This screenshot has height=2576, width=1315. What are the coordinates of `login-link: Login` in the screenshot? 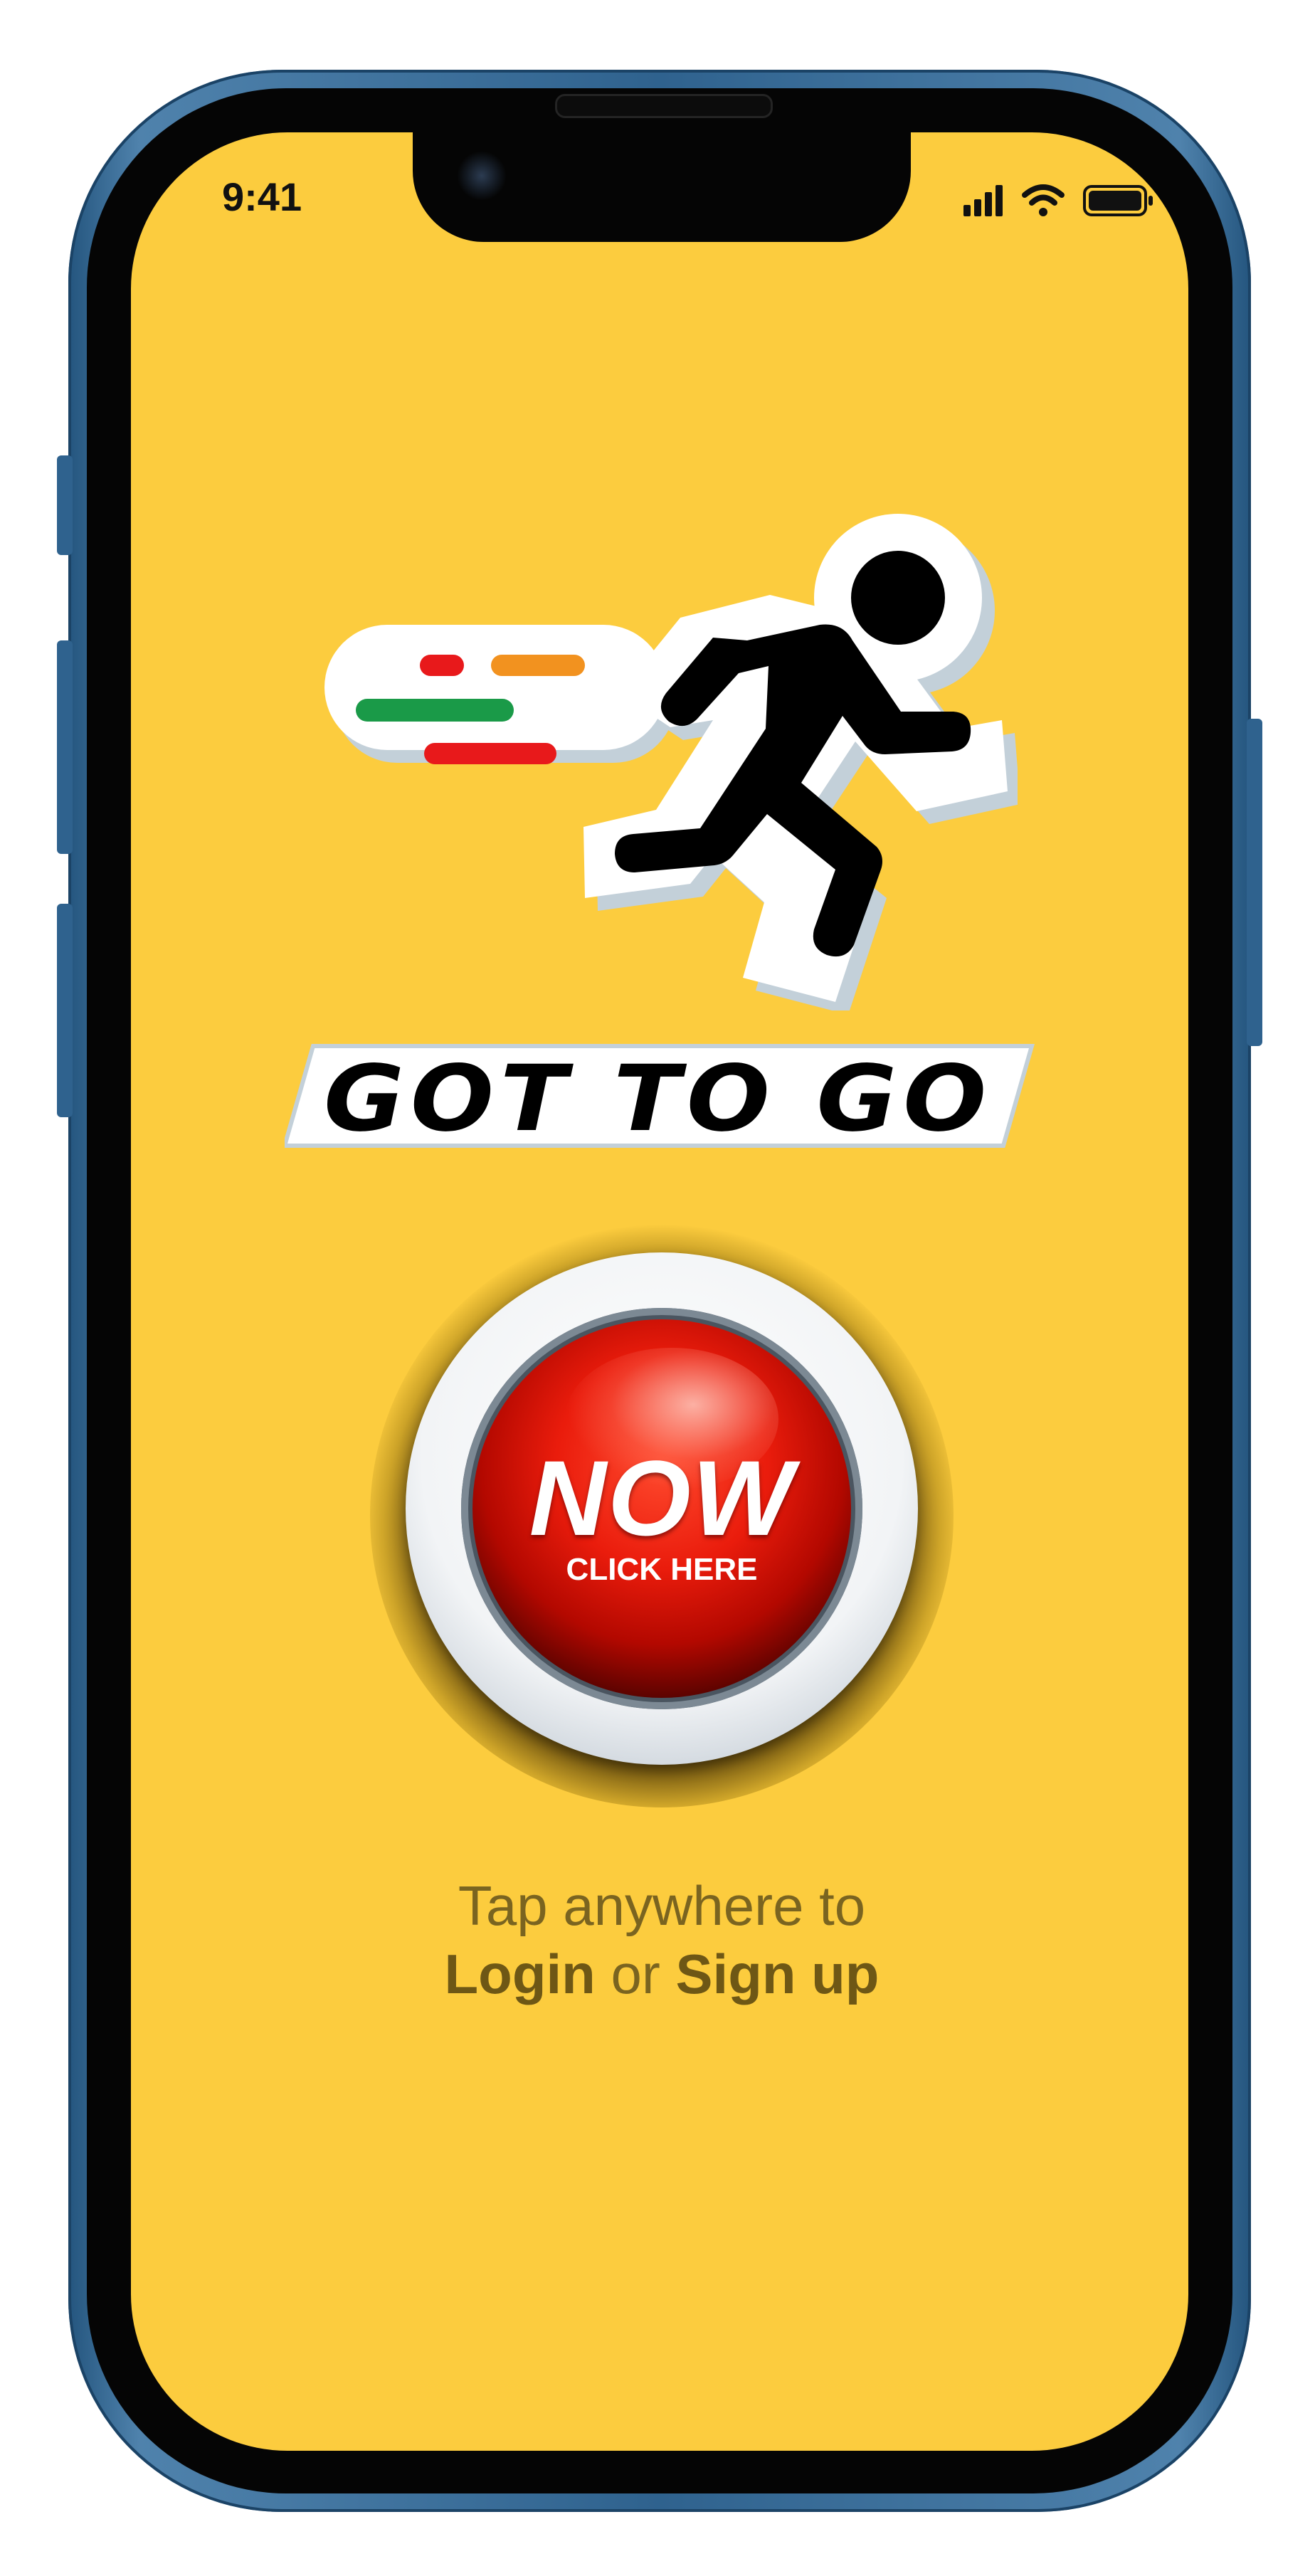 It's located at (520, 1974).